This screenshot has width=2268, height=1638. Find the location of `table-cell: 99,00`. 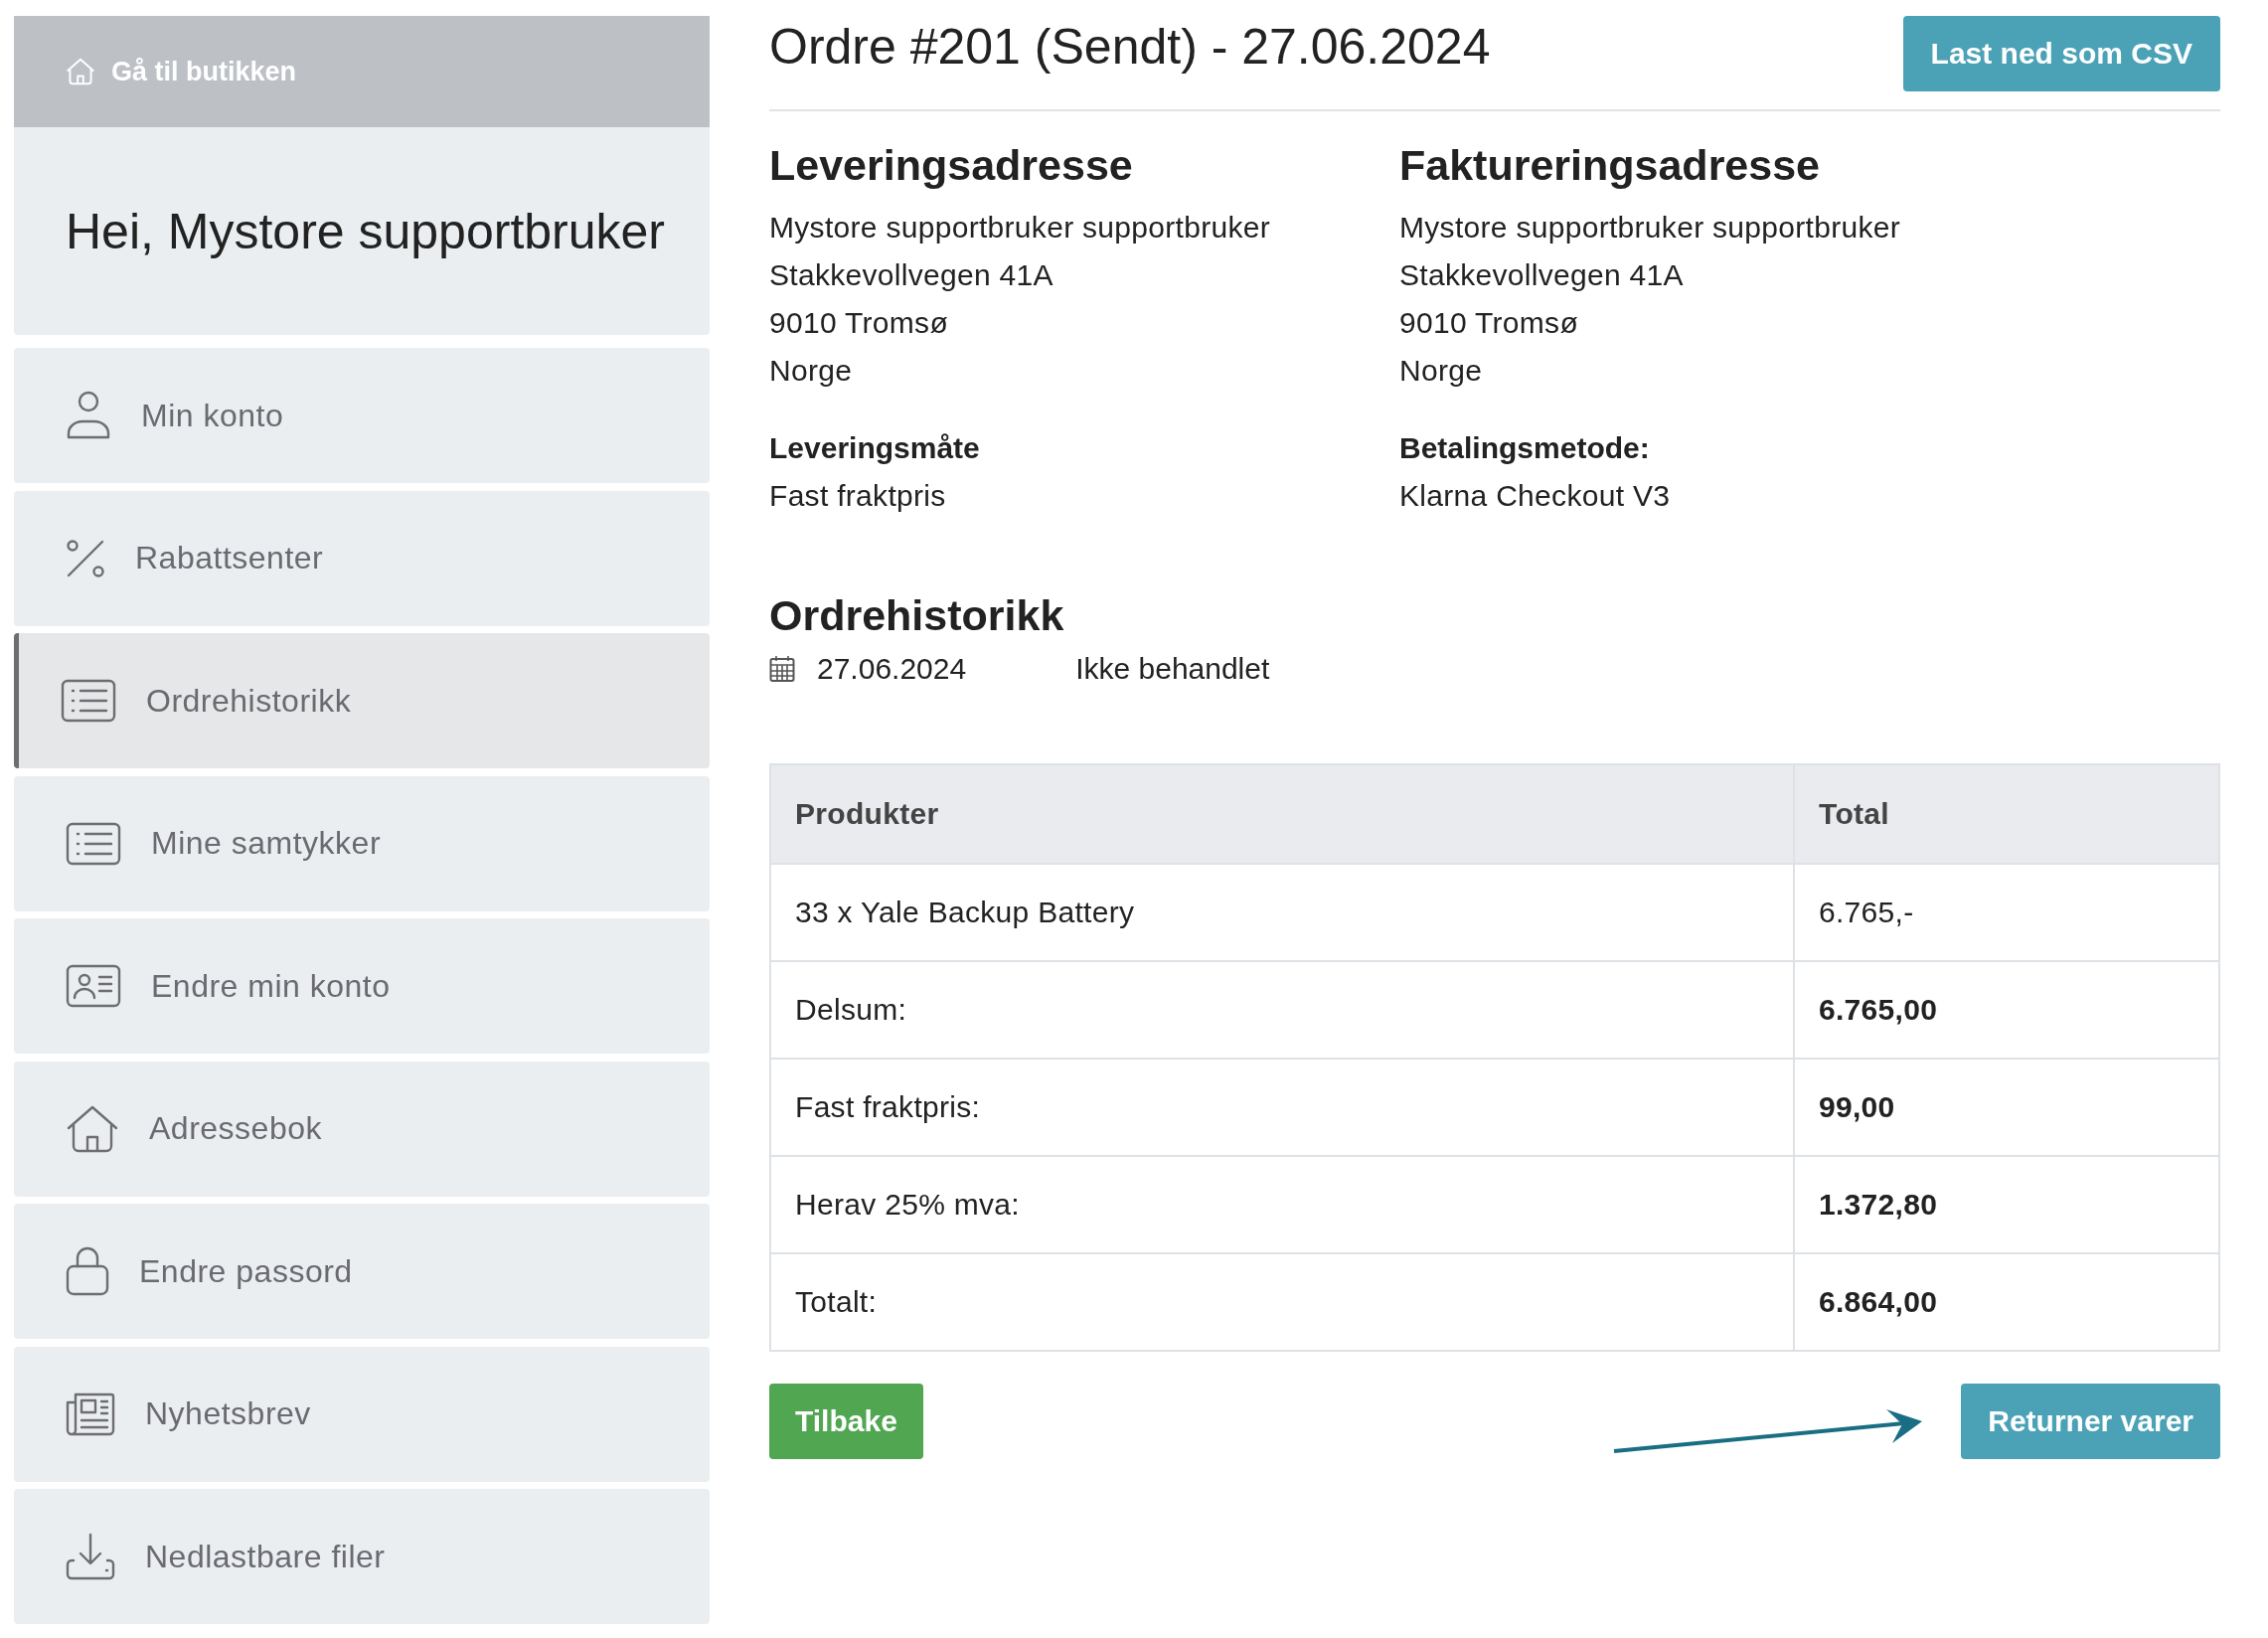

table-cell: 99,00 is located at coordinates (2006, 1107).